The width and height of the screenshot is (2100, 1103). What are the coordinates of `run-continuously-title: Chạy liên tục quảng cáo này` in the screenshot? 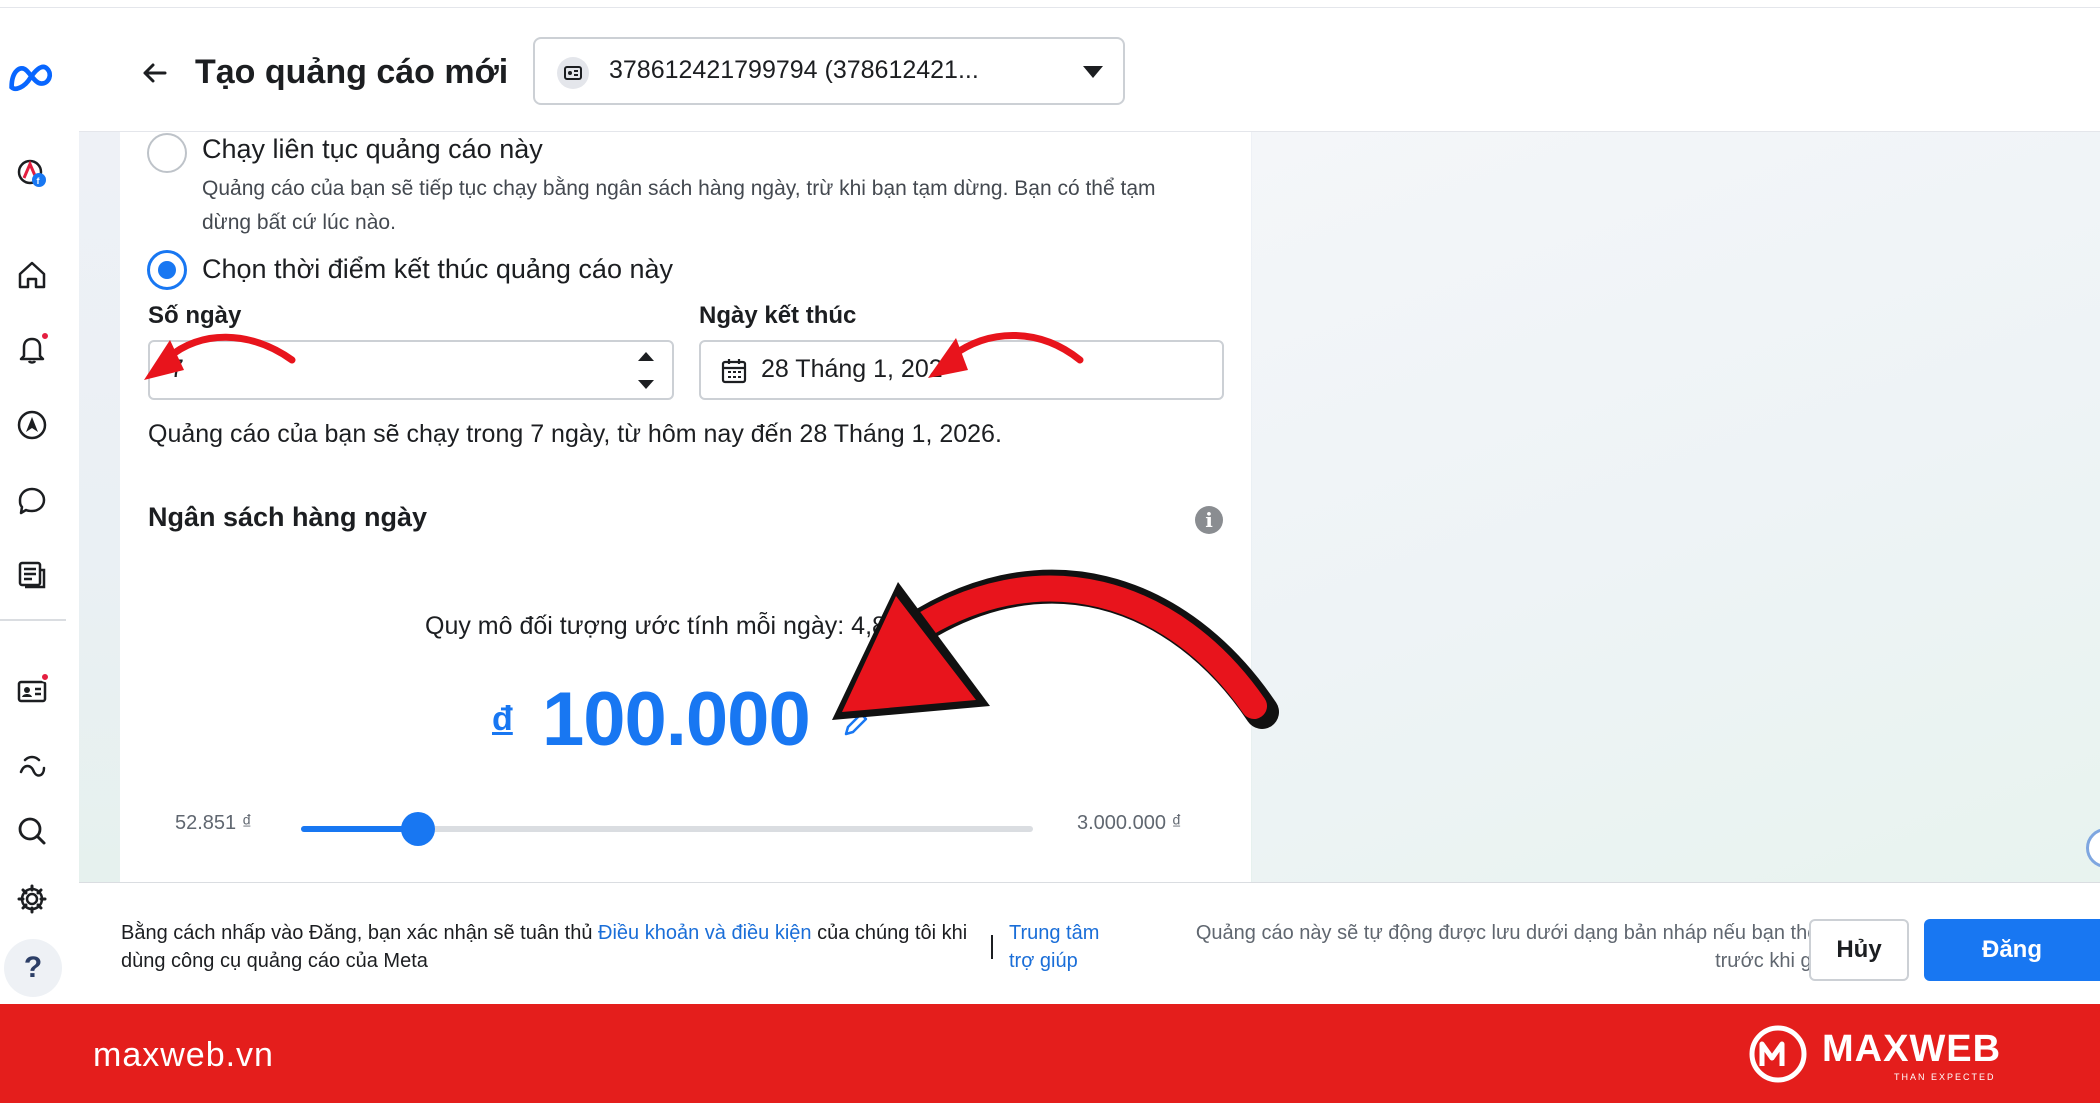 It's located at (372, 149).